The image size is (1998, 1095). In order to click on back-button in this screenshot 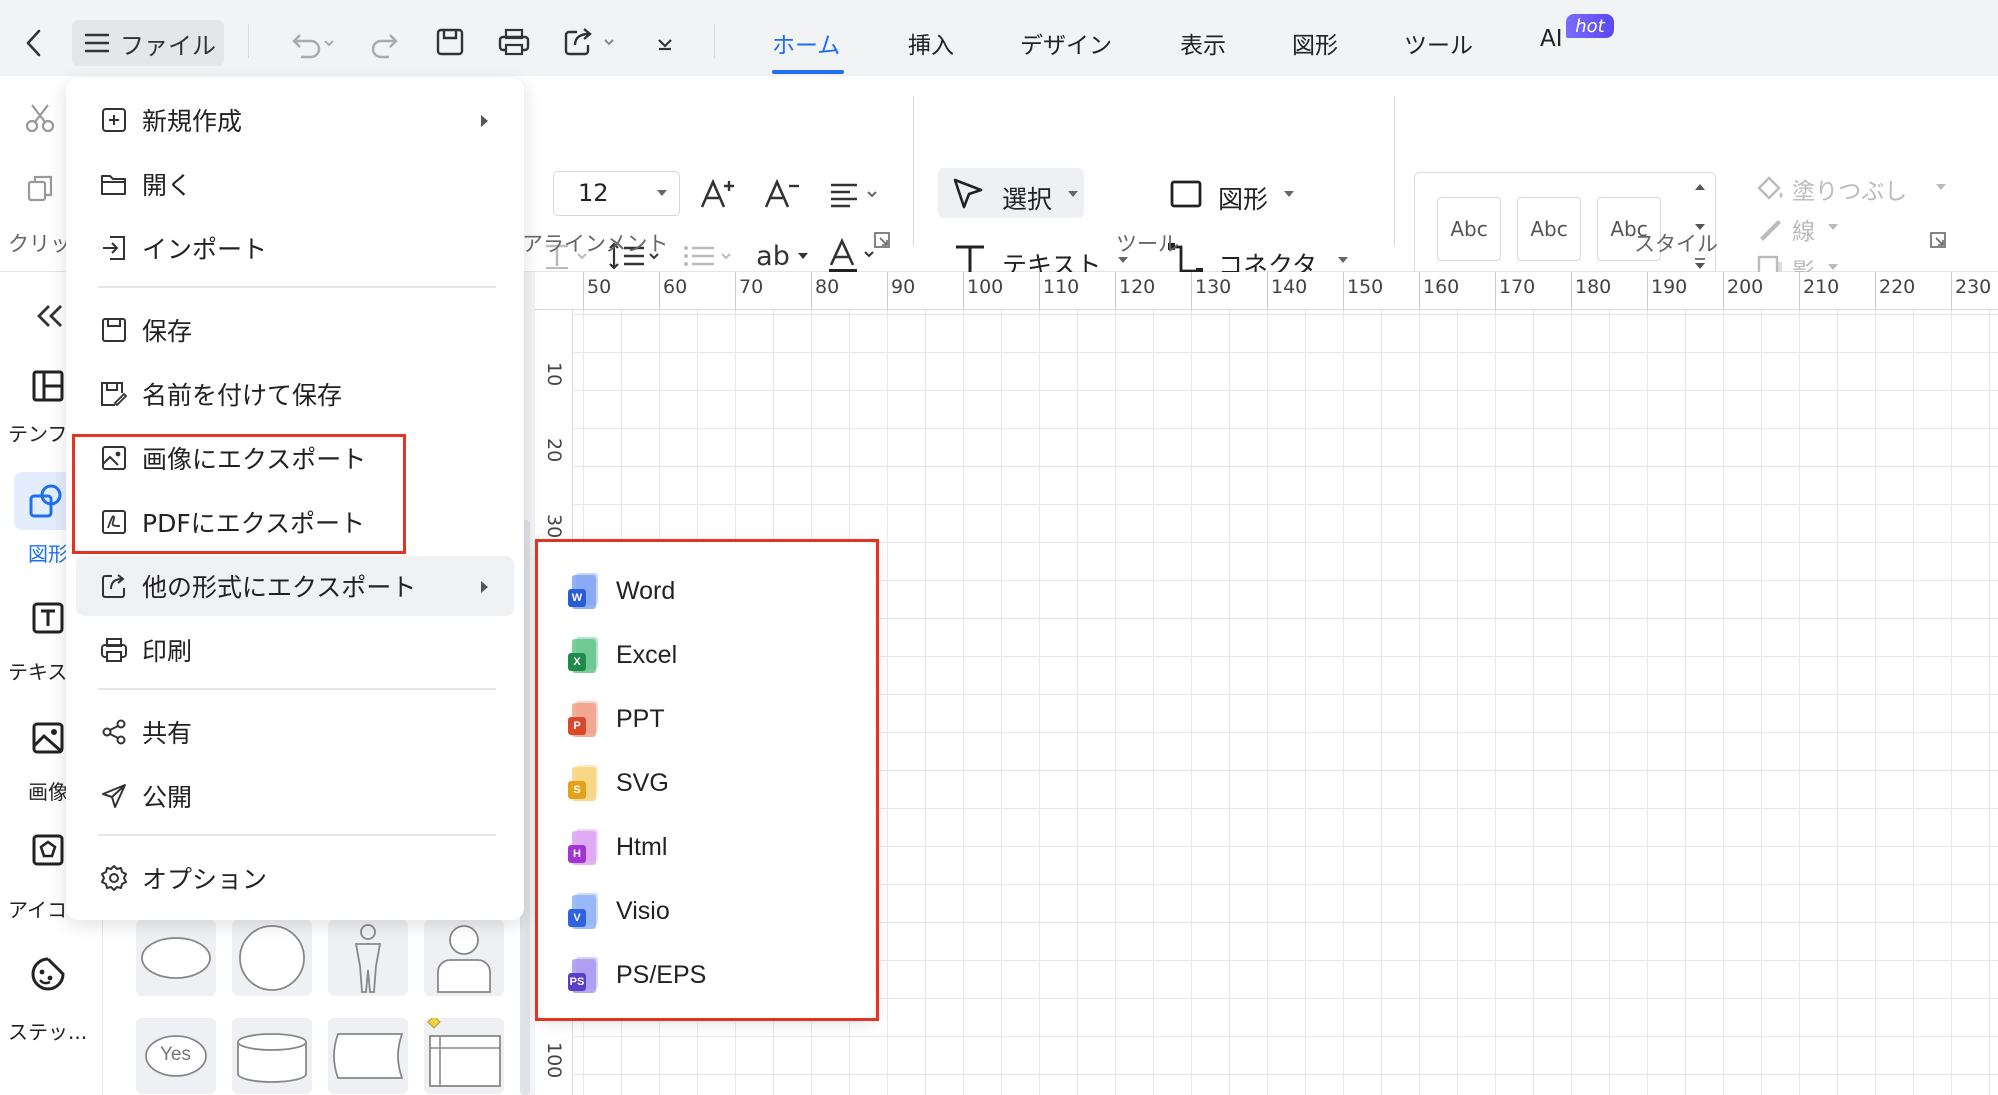, I will do `click(34, 43)`.